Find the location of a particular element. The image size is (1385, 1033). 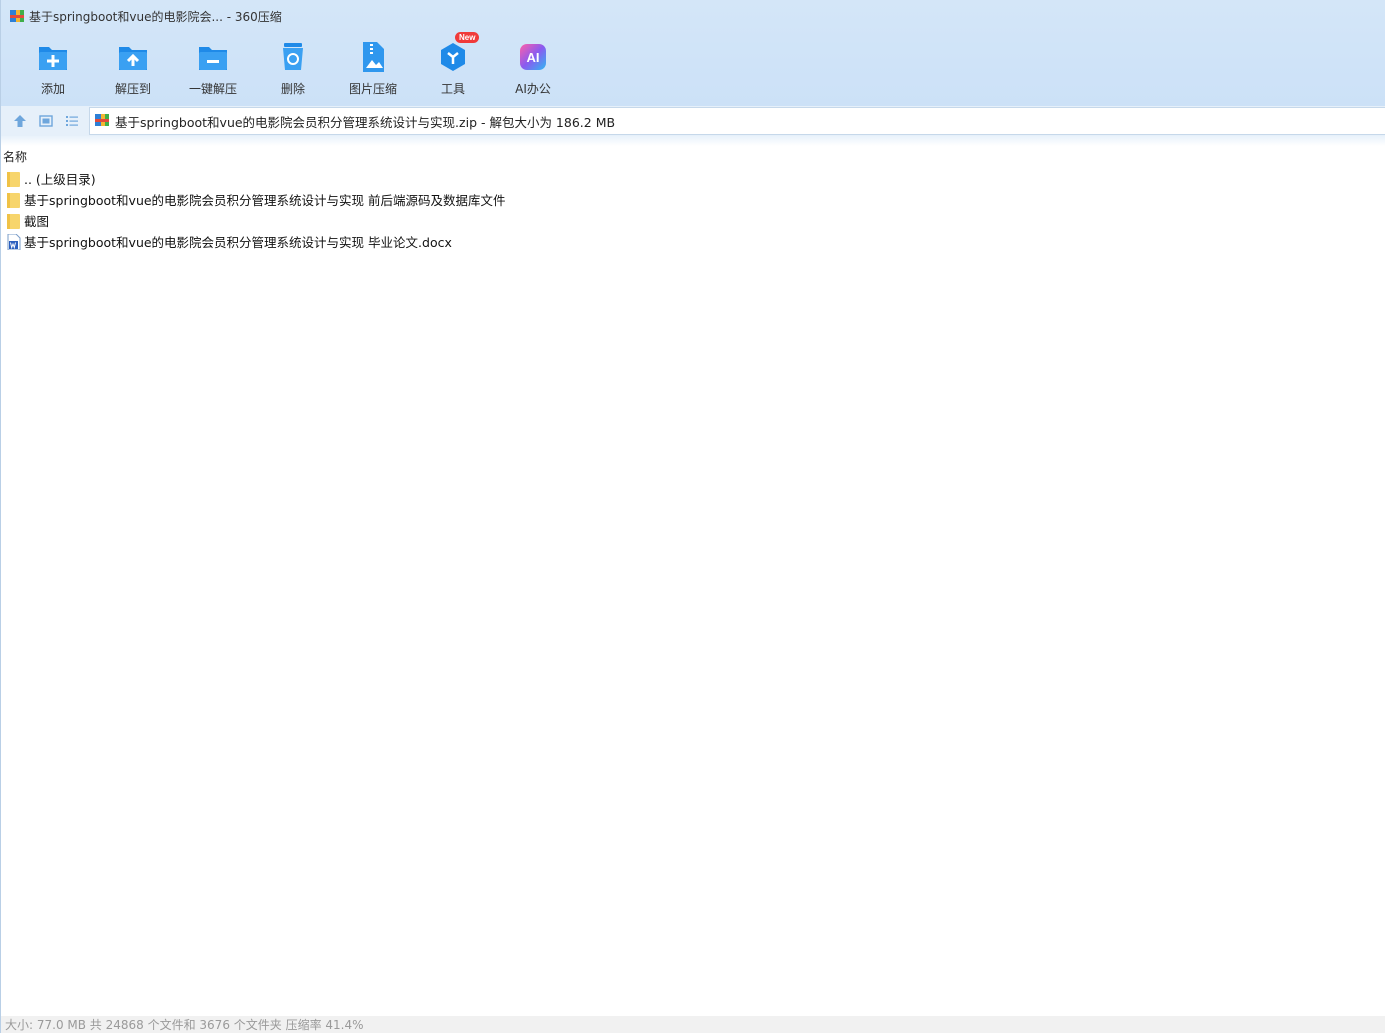

list-item: .. (上级目录) is located at coordinates (256, 178).